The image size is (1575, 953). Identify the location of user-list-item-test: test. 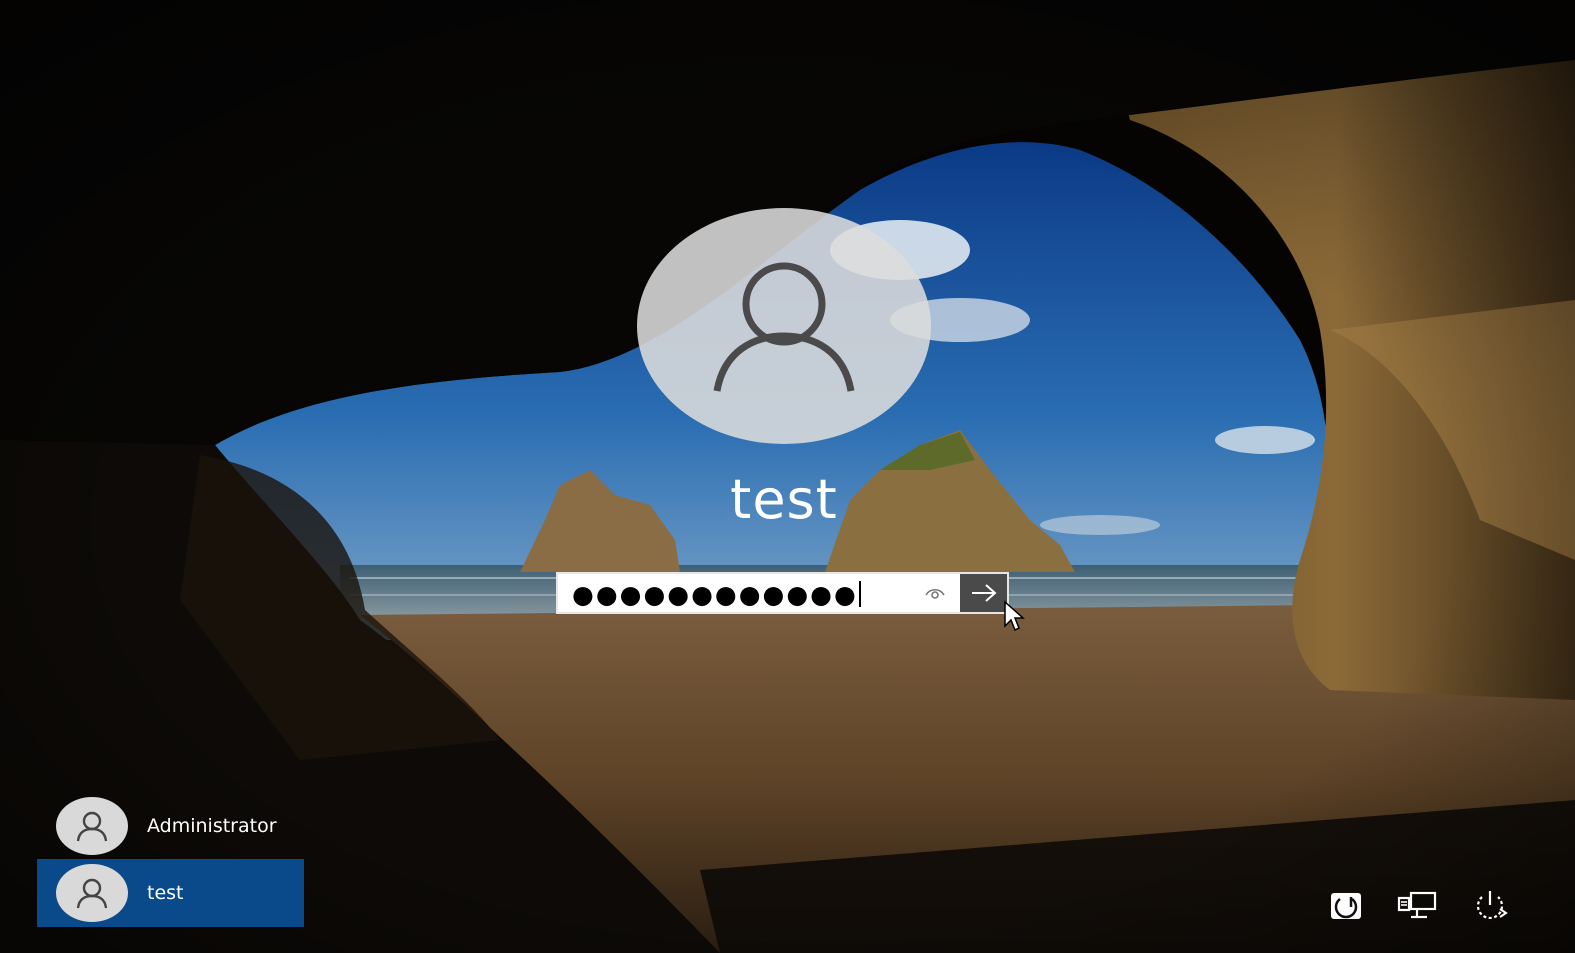
(170, 893).